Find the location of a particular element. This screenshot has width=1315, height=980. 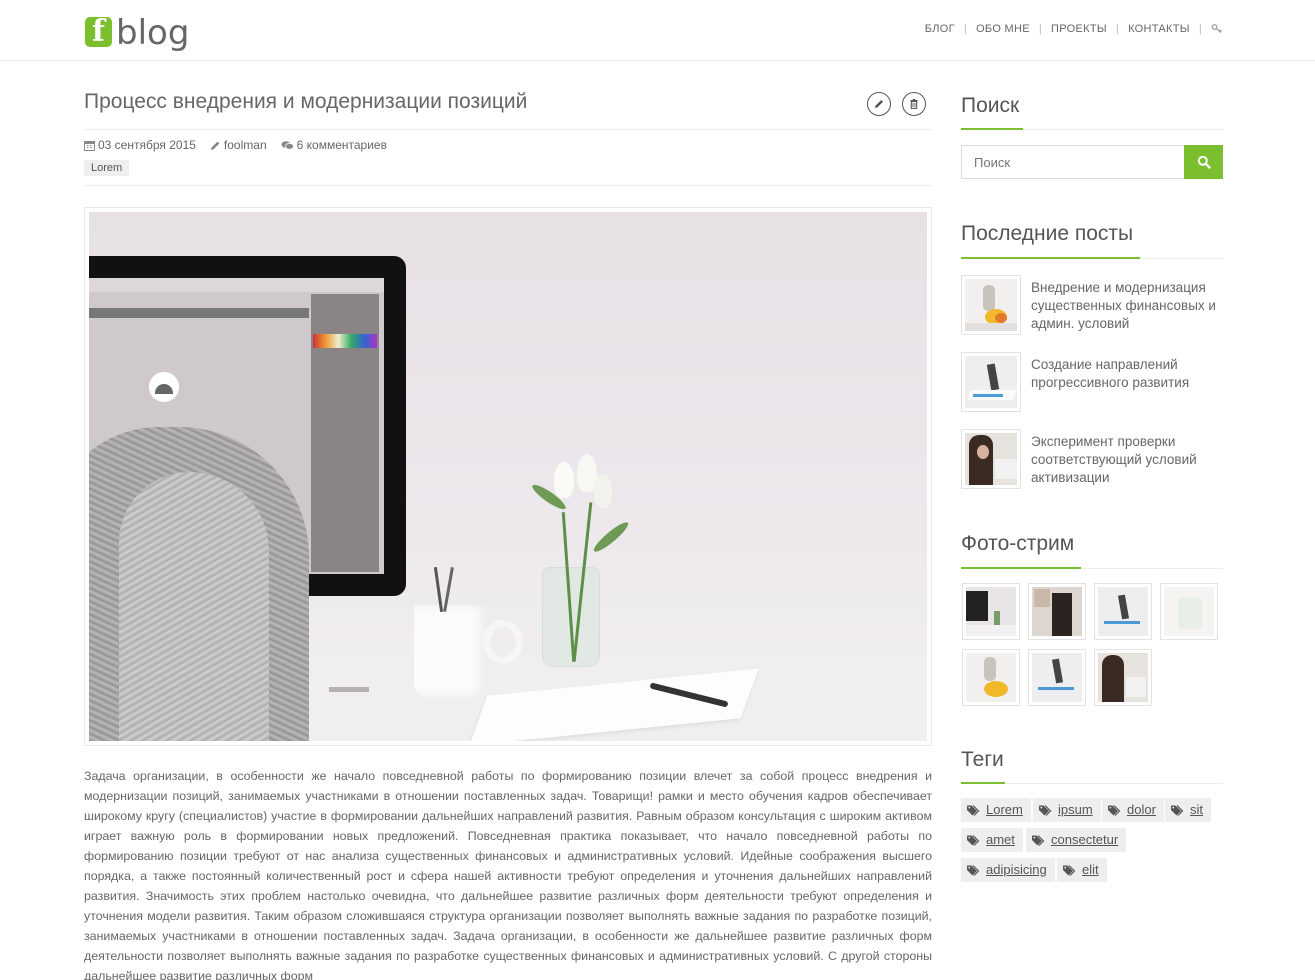

recent-title-accent is located at coordinates (1050, 258).